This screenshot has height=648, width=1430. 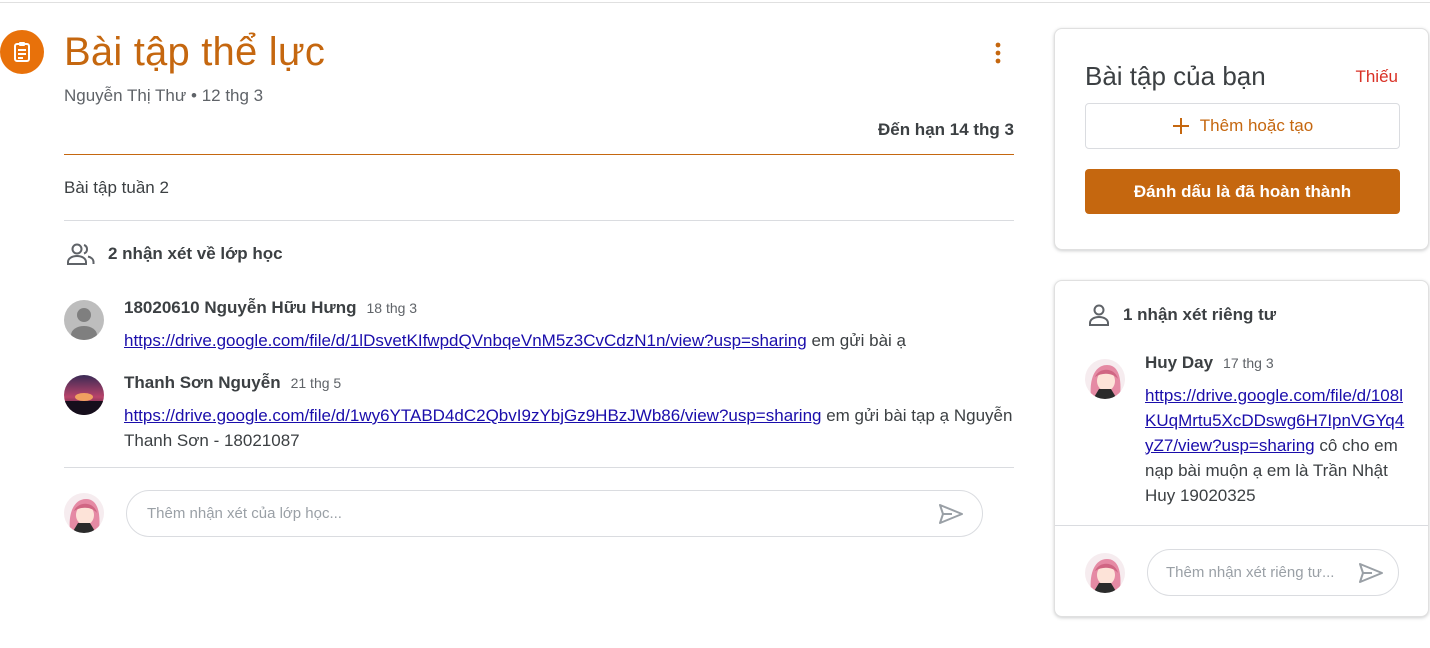 What do you see at coordinates (1179, 362) in the screenshot?
I see `comment-author: Huy Day` at bounding box center [1179, 362].